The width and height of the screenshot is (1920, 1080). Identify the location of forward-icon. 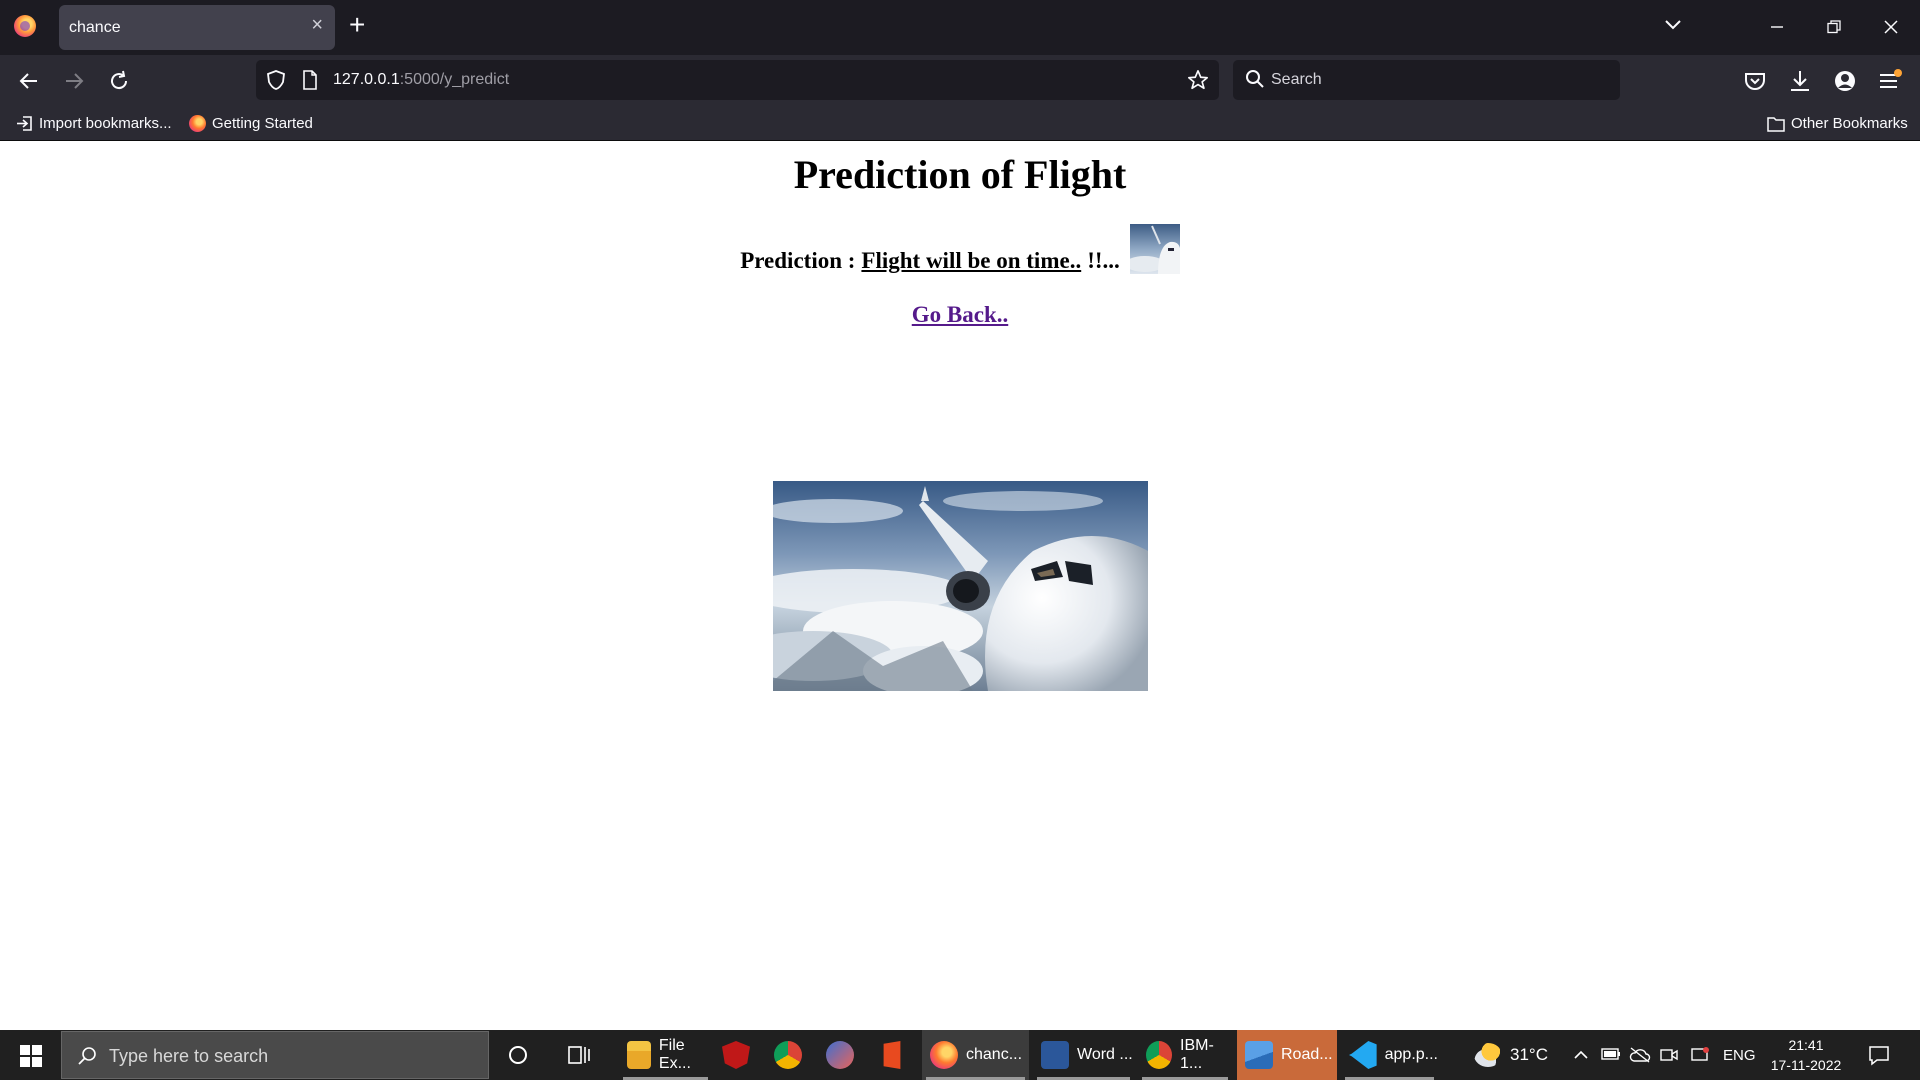
(74, 81).